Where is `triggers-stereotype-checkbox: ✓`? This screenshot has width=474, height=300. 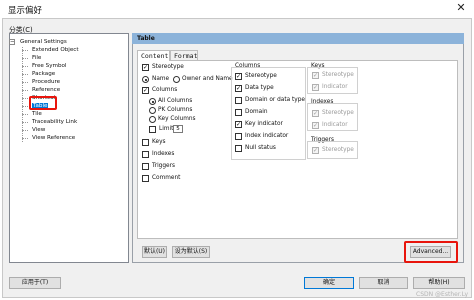 triggers-stereotype-checkbox: ✓ is located at coordinates (315, 150).